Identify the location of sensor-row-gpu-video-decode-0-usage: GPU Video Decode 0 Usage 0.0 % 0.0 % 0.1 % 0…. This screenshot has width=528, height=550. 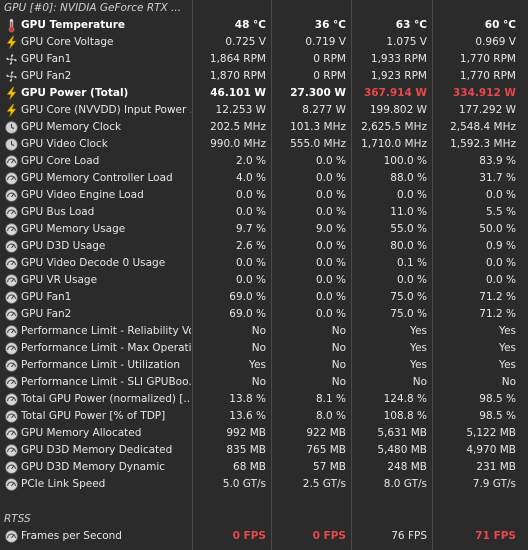
(264, 263).